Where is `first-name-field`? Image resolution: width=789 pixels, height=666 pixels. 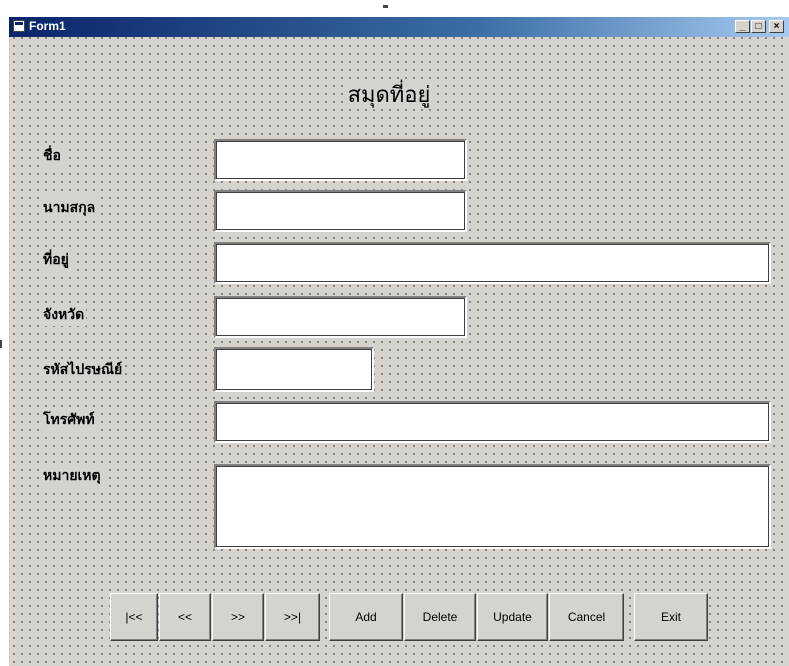 first-name-field is located at coordinates (340, 160).